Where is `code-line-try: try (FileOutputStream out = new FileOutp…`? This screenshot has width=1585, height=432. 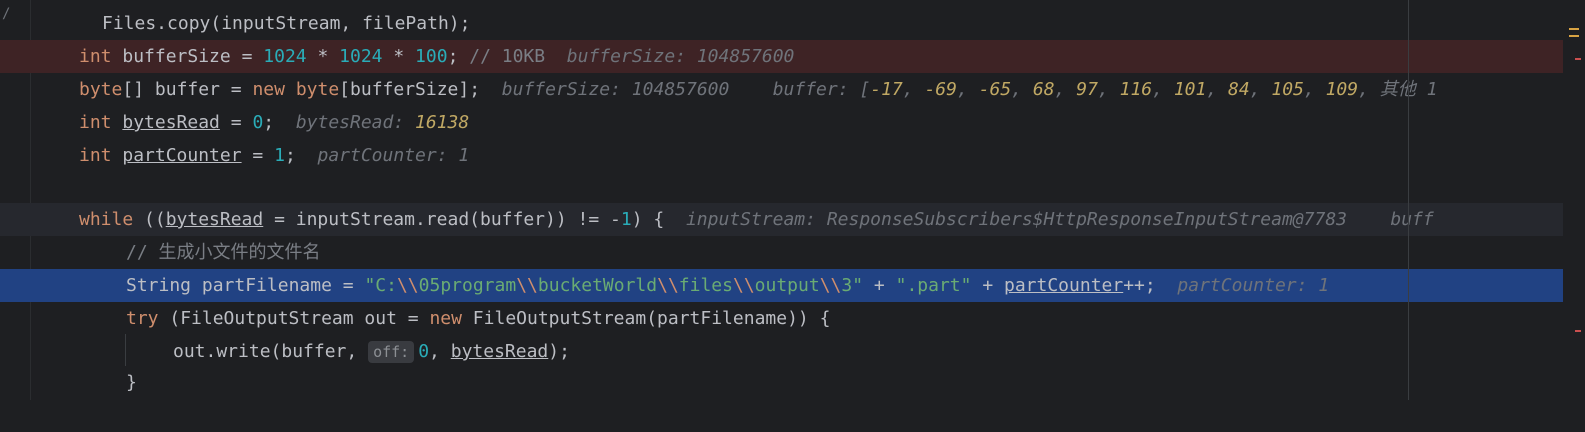
code-line-try: try (FileOutputStream out = new FileOutp… is located at coordinates (792, 318).